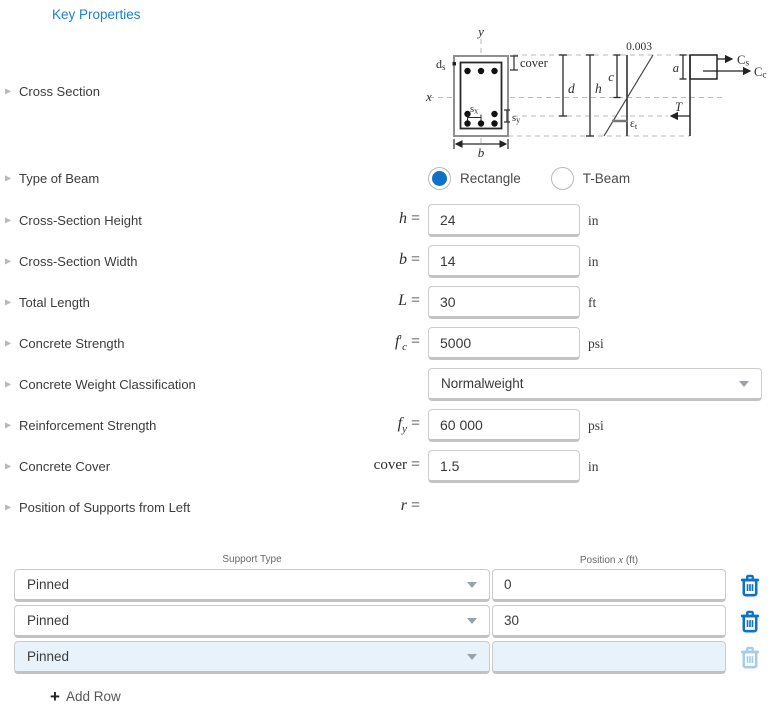 Image resolution: width=777 pixels, height=715 pixels. What do you see at coordinates (441, 64) in the screenshot?
I see `diagram-label-ds: ds` at bounding box center [441, 64].